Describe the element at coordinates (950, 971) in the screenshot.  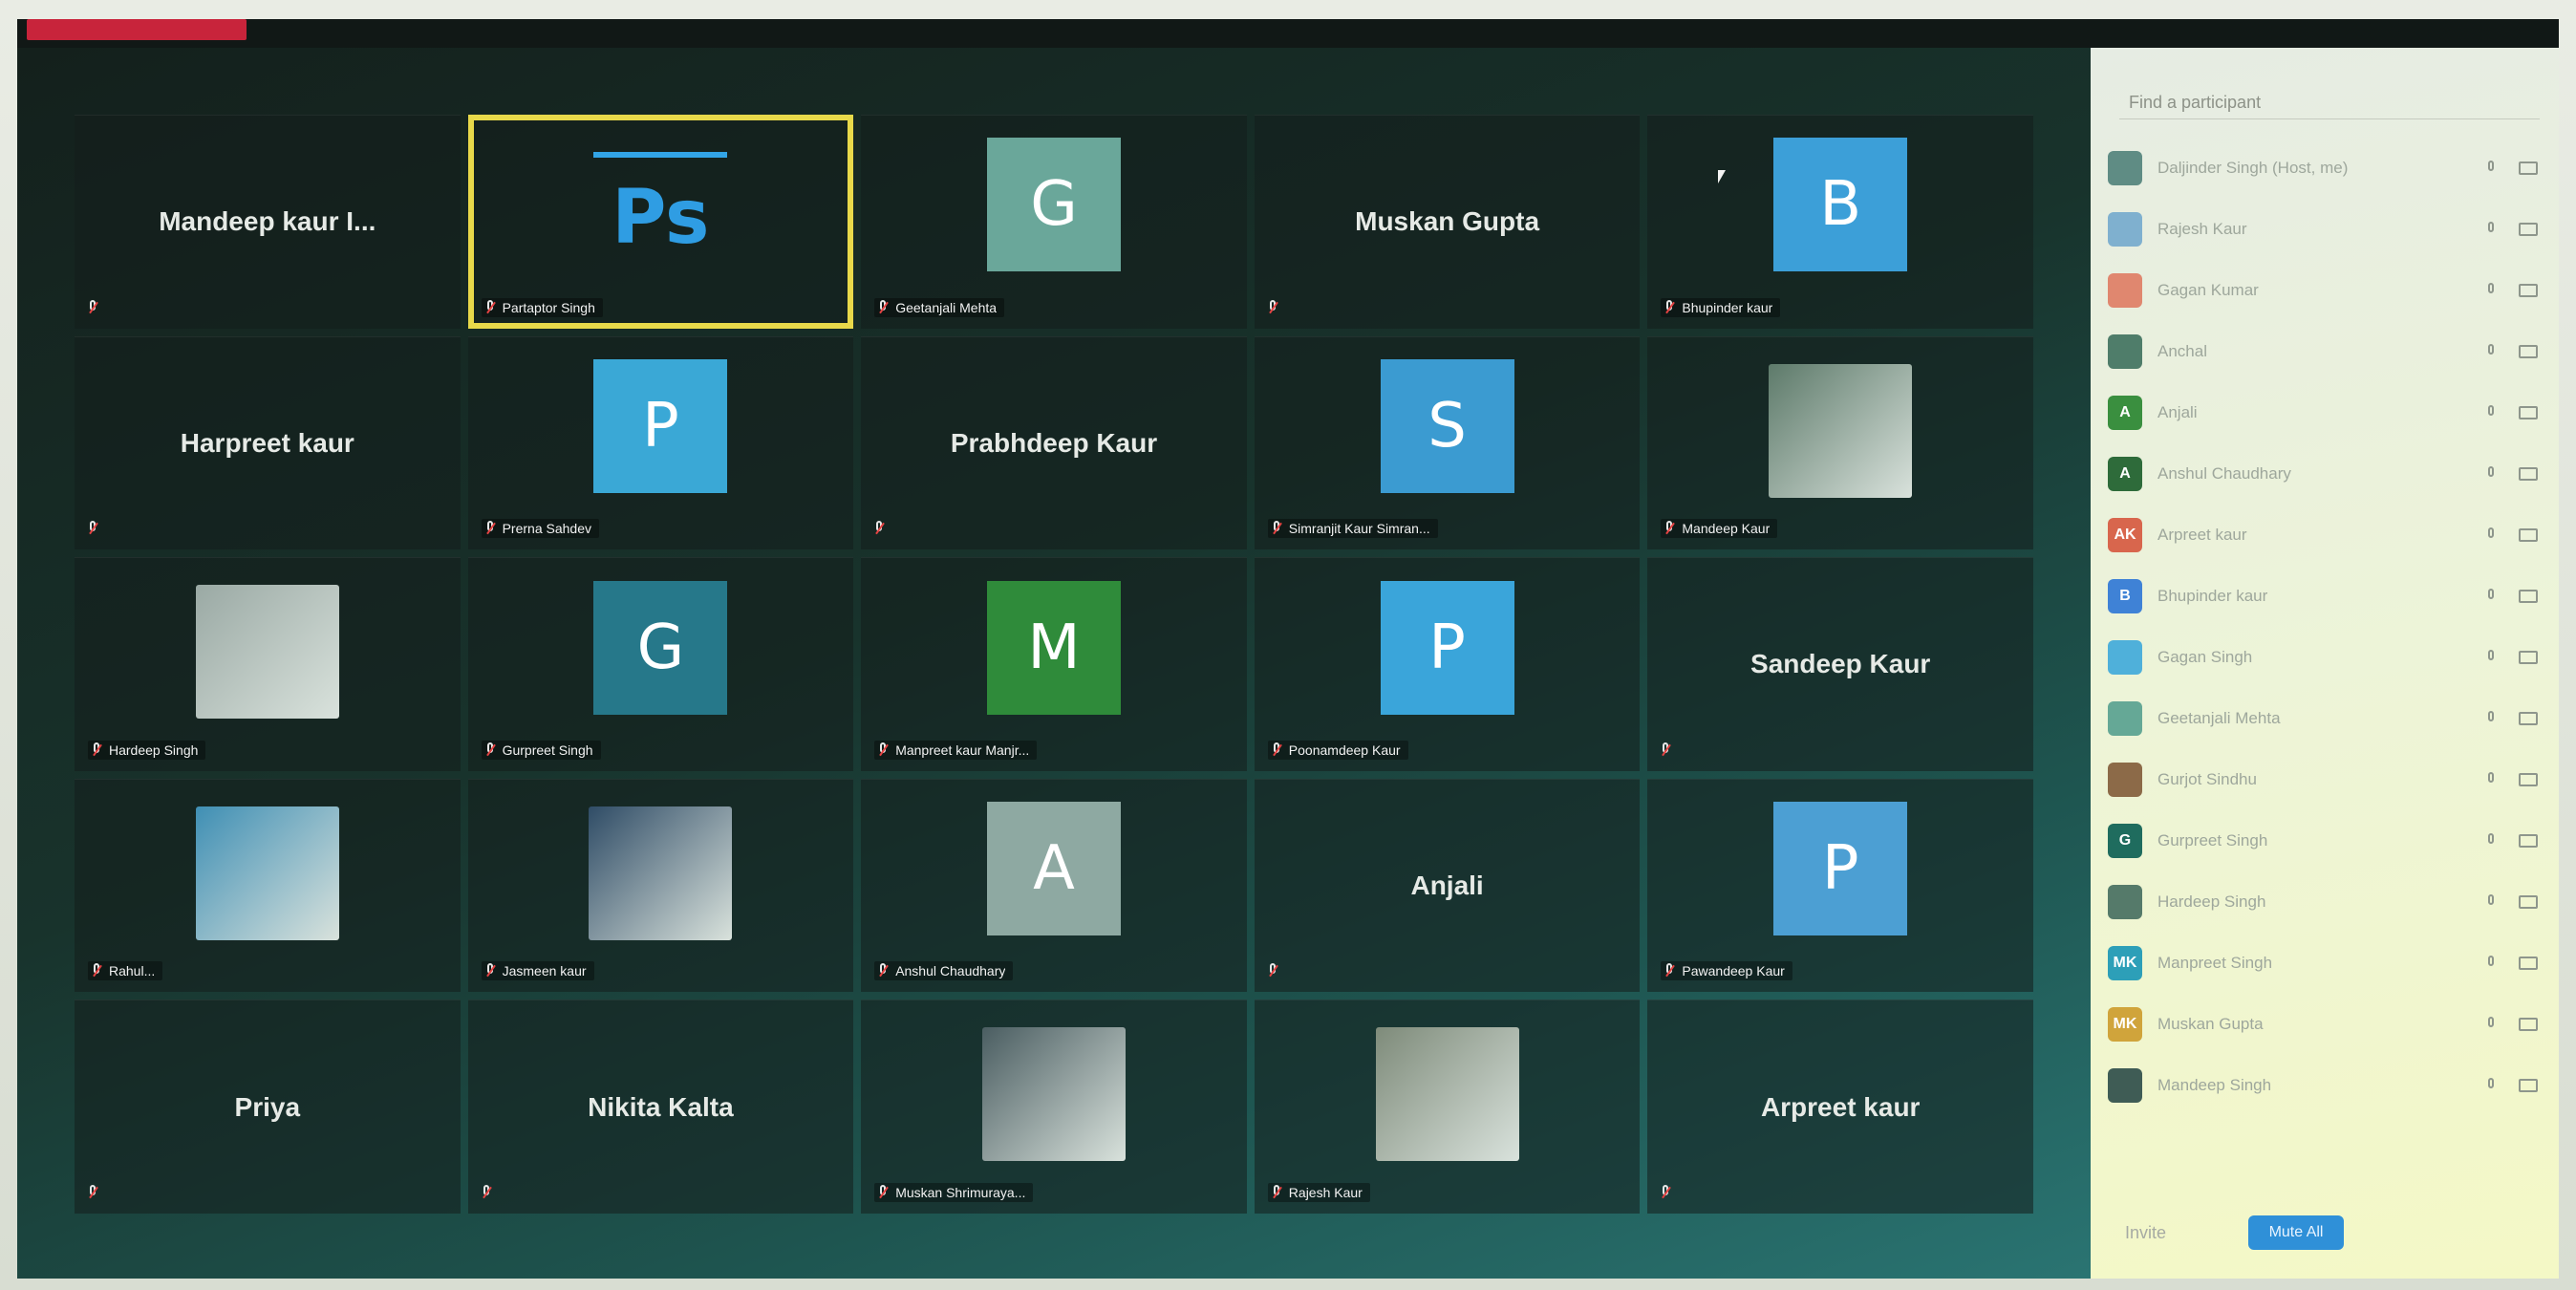
I see `participant-name: Anshul Chaudhary` at that location.